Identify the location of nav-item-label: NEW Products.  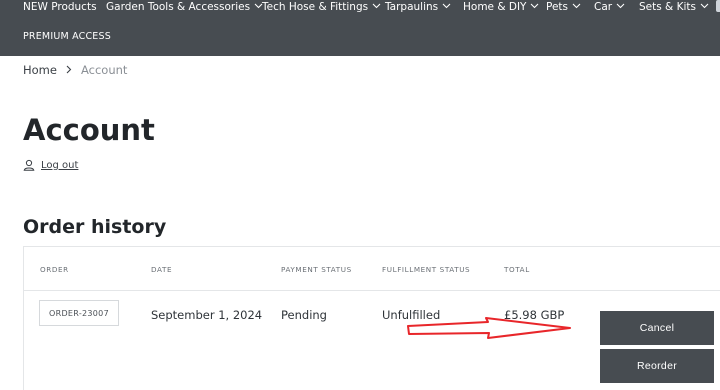
(60, 7).